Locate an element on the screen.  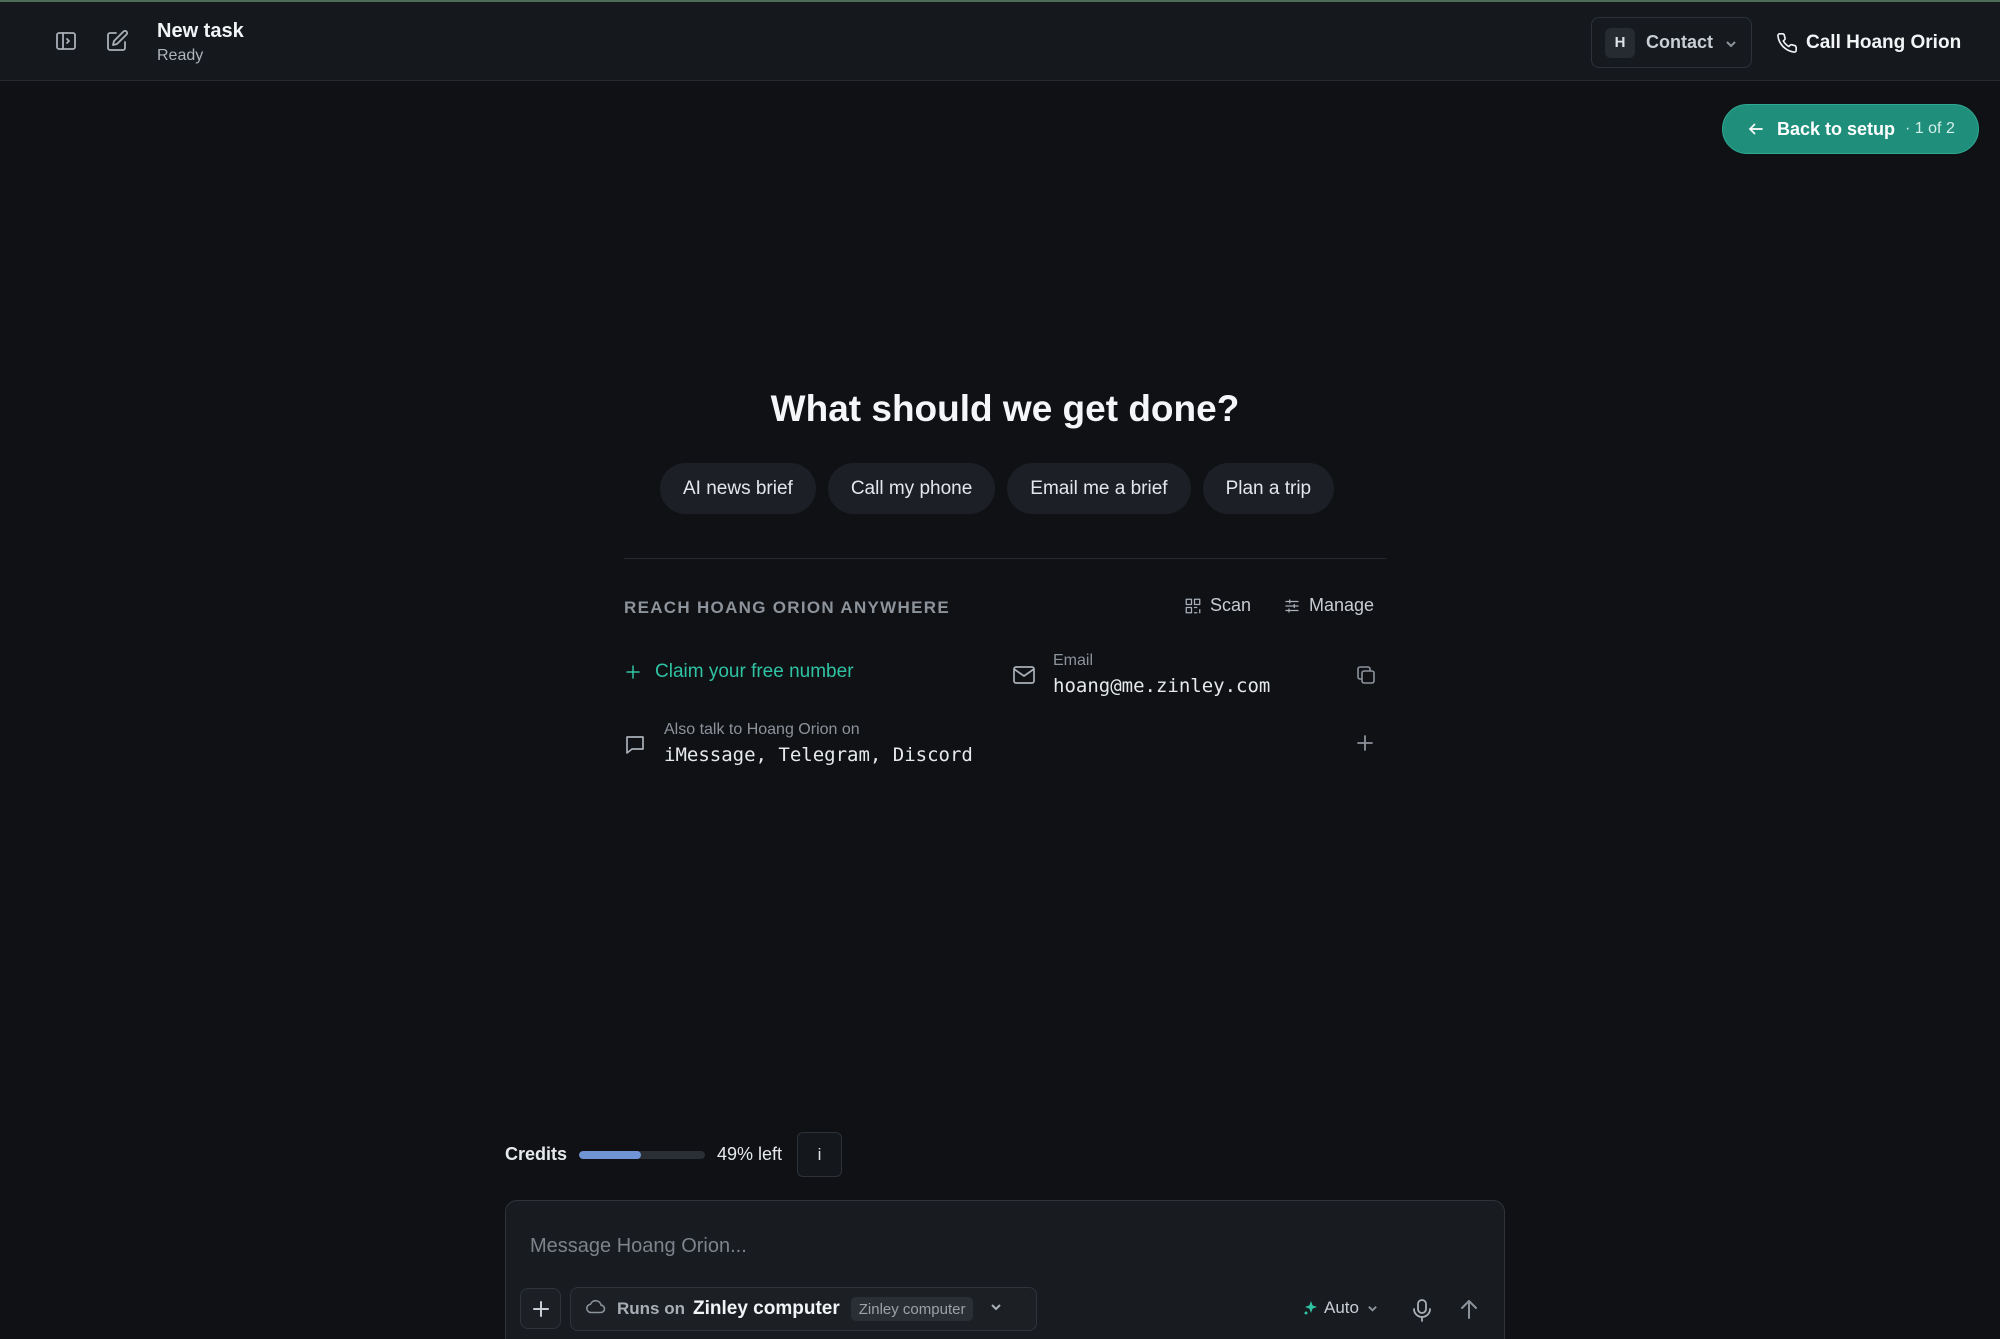
phone-icon is located at coordinates (1787, 43).